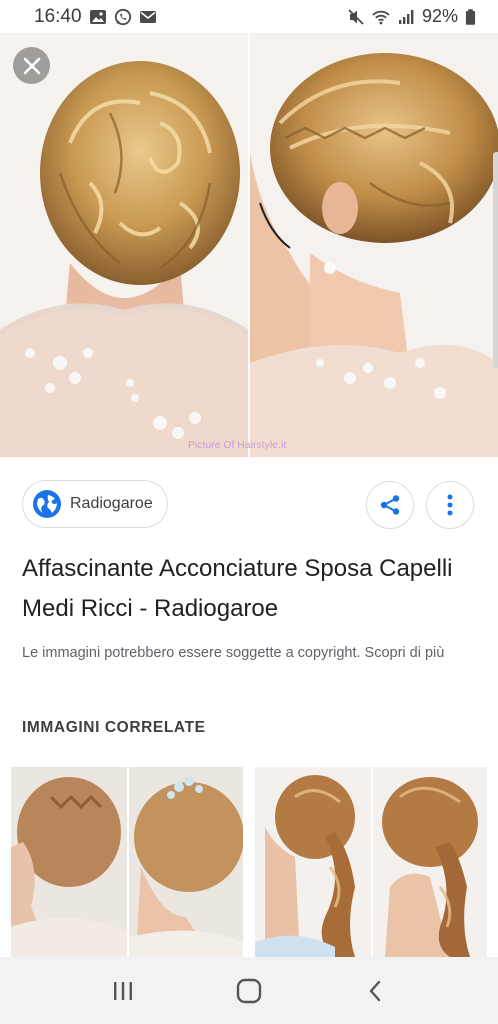 This screenshot has height=1024, width=498. What do you see at coordinates (147, 16) in the screenshot?
I see `mail-icon` at bounding box center [147, 16].